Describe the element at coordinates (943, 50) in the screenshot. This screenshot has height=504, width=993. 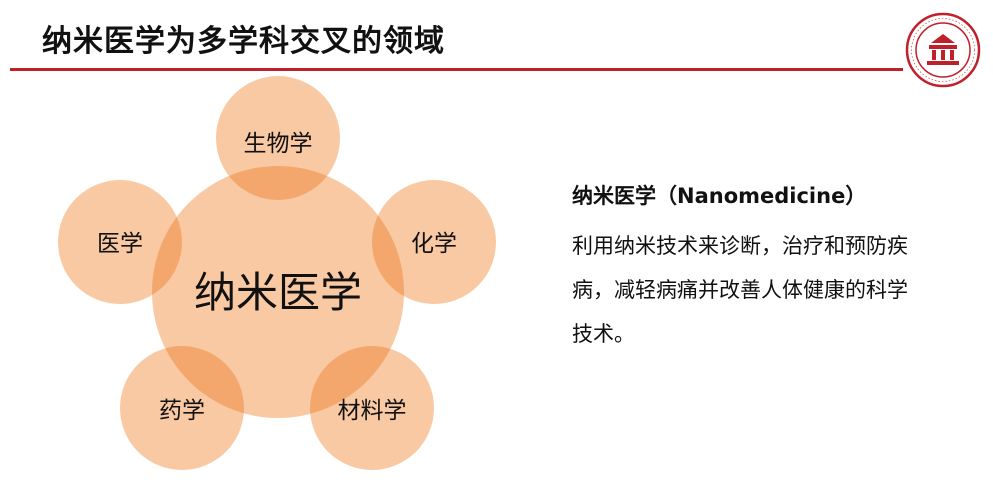
I see `university-seal-icon` at that location.